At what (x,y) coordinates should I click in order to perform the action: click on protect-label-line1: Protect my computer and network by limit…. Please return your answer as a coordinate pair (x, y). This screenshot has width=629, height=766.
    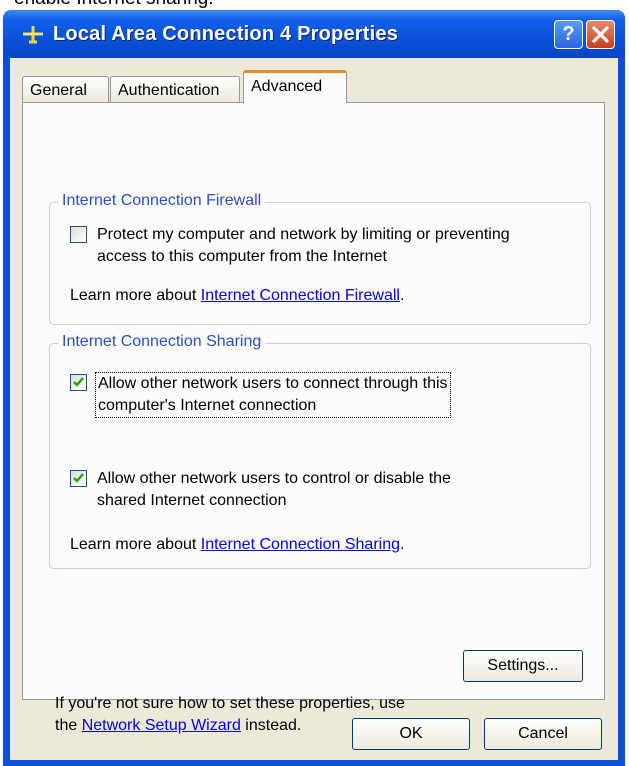
    Looking at the image, I should click on (303, 234).